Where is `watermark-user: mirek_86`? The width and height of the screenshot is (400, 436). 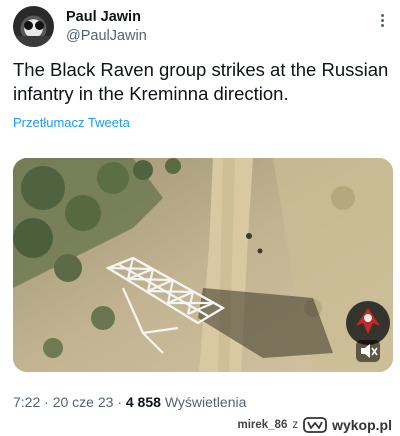
watermark-user: mirek_86 is located at coordinates (262, 425).